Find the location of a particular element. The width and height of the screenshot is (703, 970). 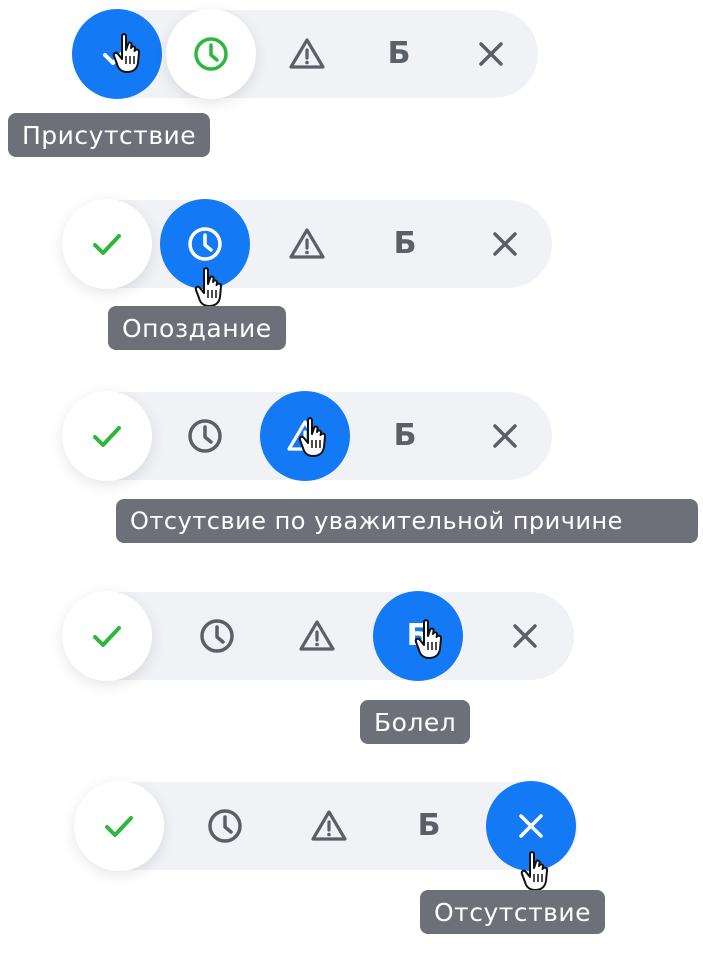

tooltip-sick: Болел is located at coordinates (415, 722).